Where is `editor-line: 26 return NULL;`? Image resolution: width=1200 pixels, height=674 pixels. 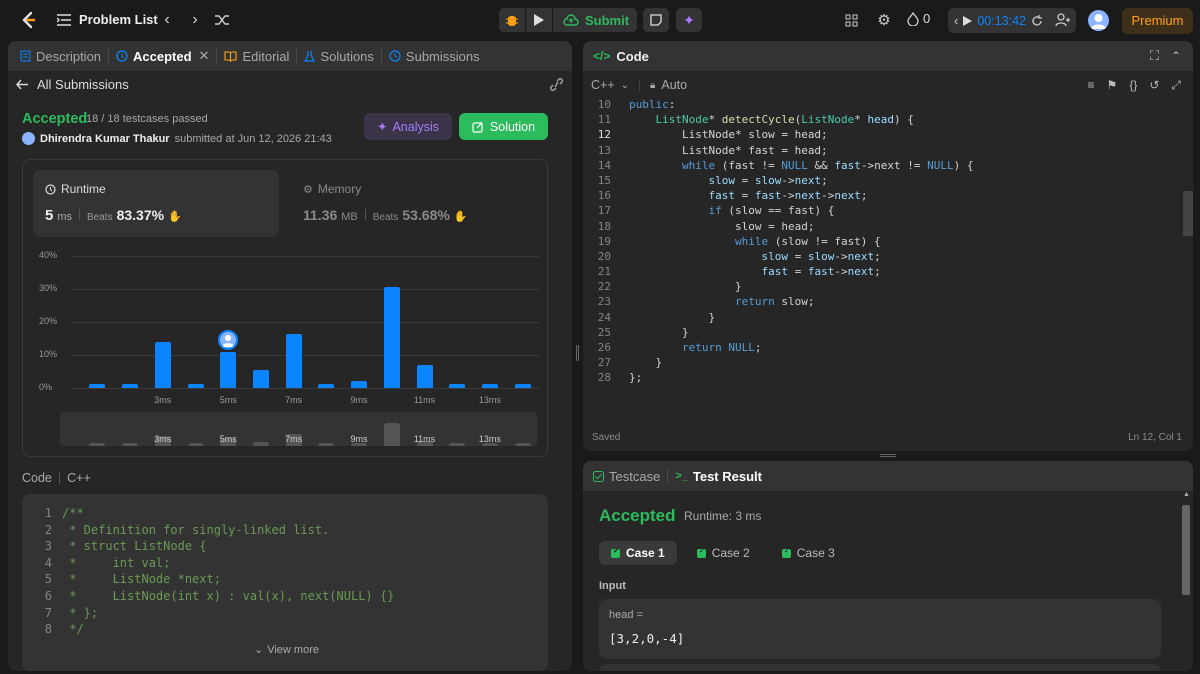
editor-line: 26 return NULL; is located at coordinates (883, 347).